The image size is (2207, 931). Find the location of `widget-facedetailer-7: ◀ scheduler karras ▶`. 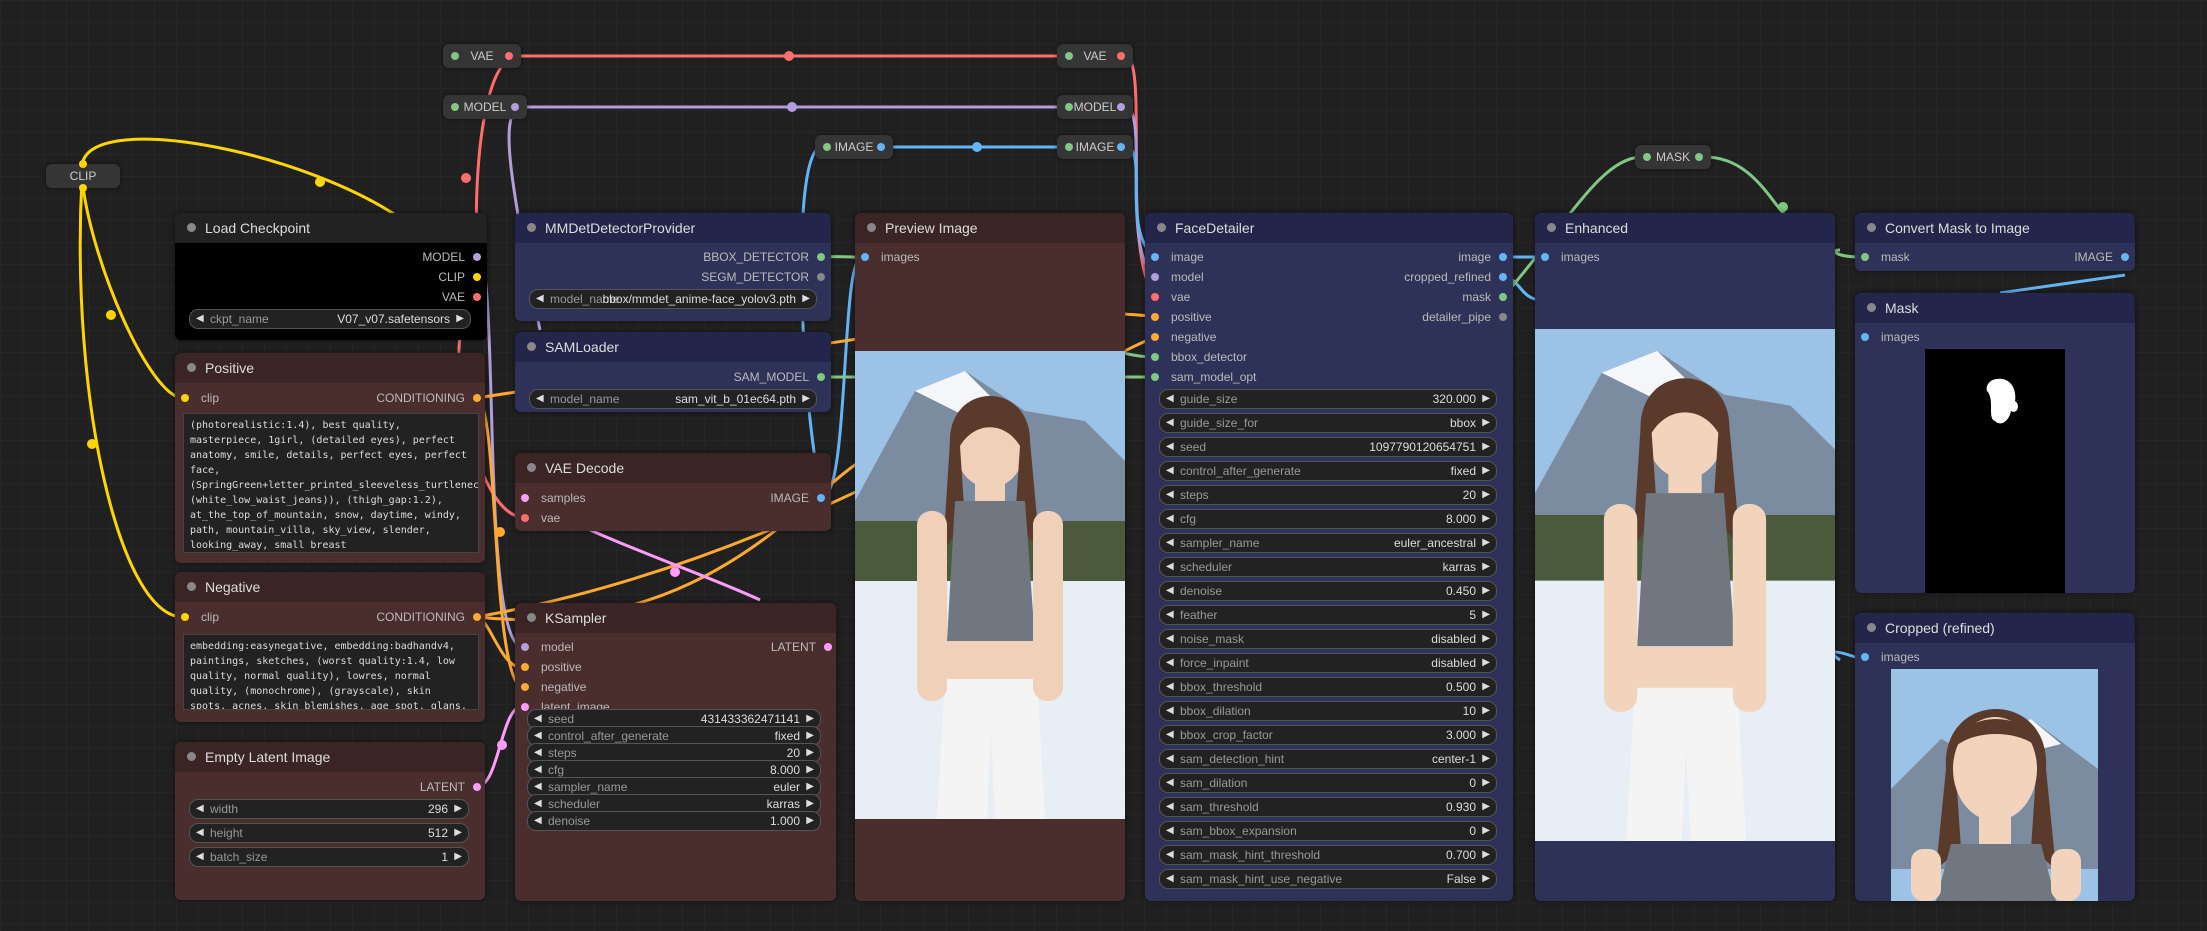

widget-facedetailer-7: ◀ scheduler karras ▶ is located at coordinates (1328, 567).